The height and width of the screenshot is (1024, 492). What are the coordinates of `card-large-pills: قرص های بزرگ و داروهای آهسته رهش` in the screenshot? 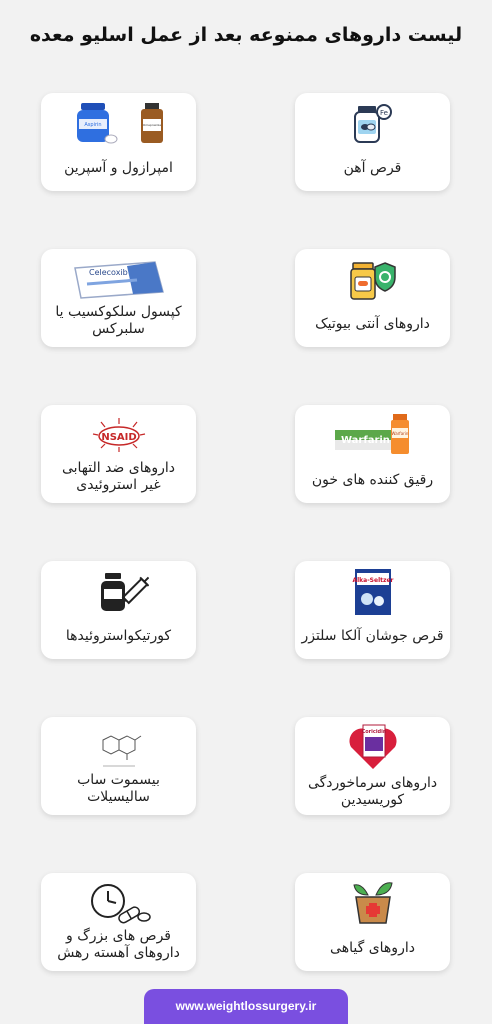 It's located at (118, 922).